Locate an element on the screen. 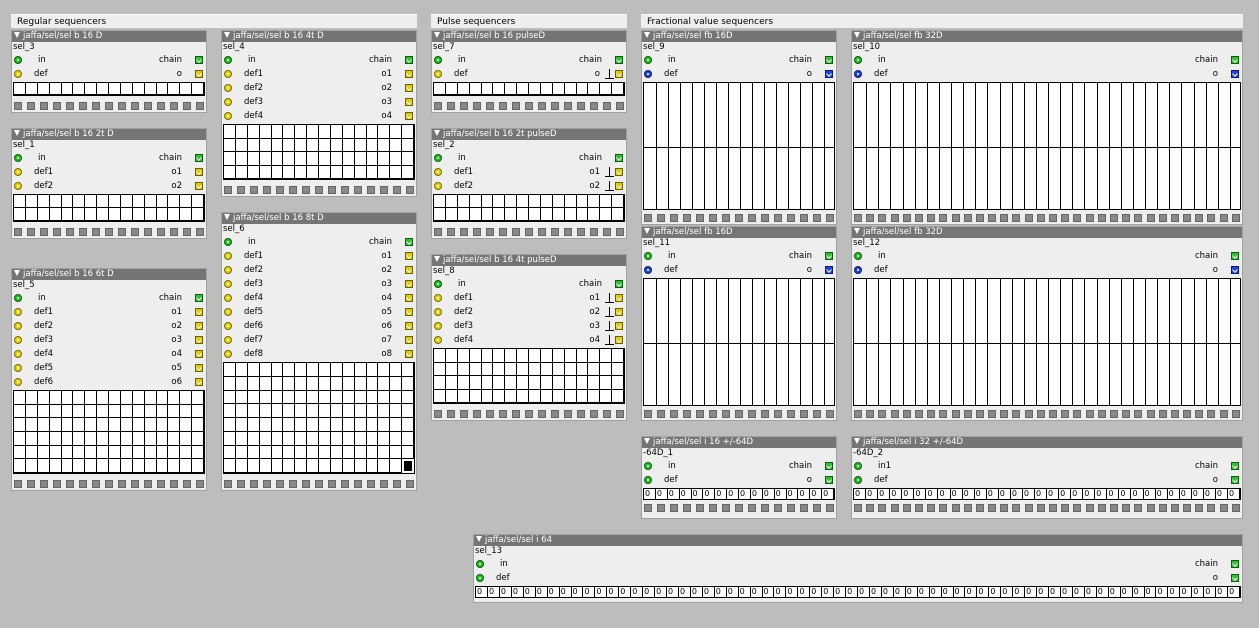 The height and width of the screenshot is (628, 1259). sequencer-patch: jaffa/sel/sel fb 16D sel_11 in chain def o is located at coordinates (739, 323).